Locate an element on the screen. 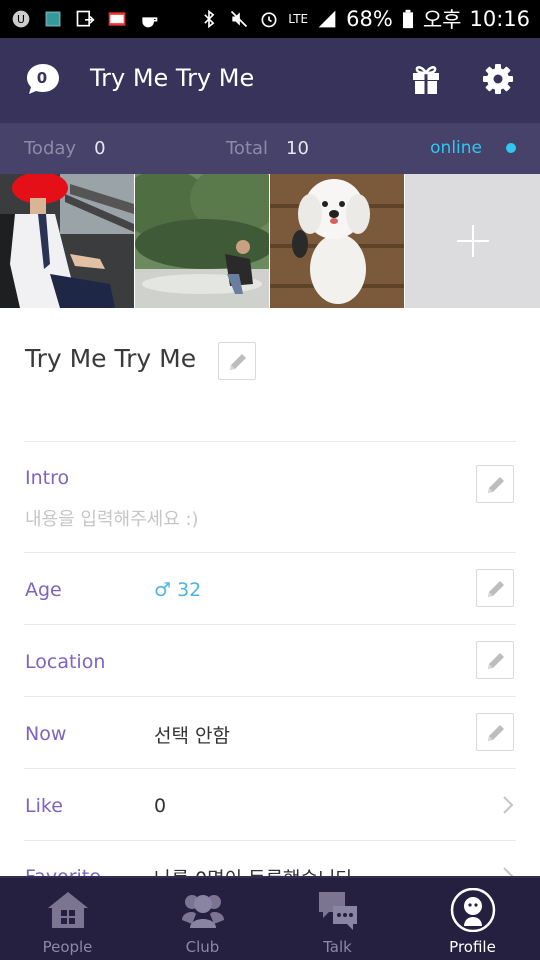  status-bar: U LTE 68% 오후 10:16 is located at coordinates (270, 19).